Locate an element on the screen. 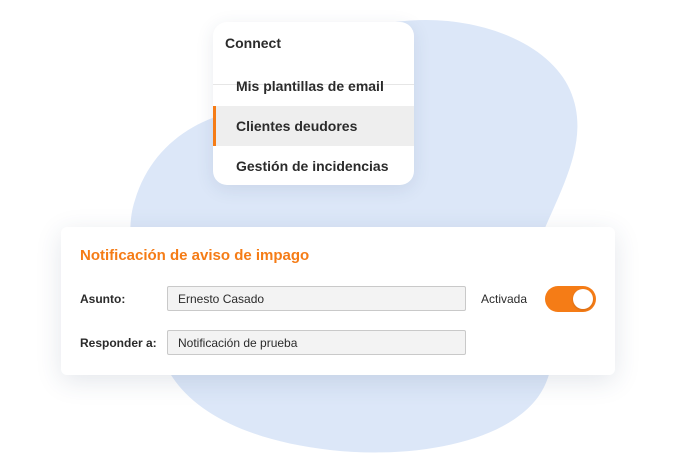 This screenshot has width=675, height=472. menu-item-gestion-incidencias: Gestión de incidencias is located at coordinates (313, 165).